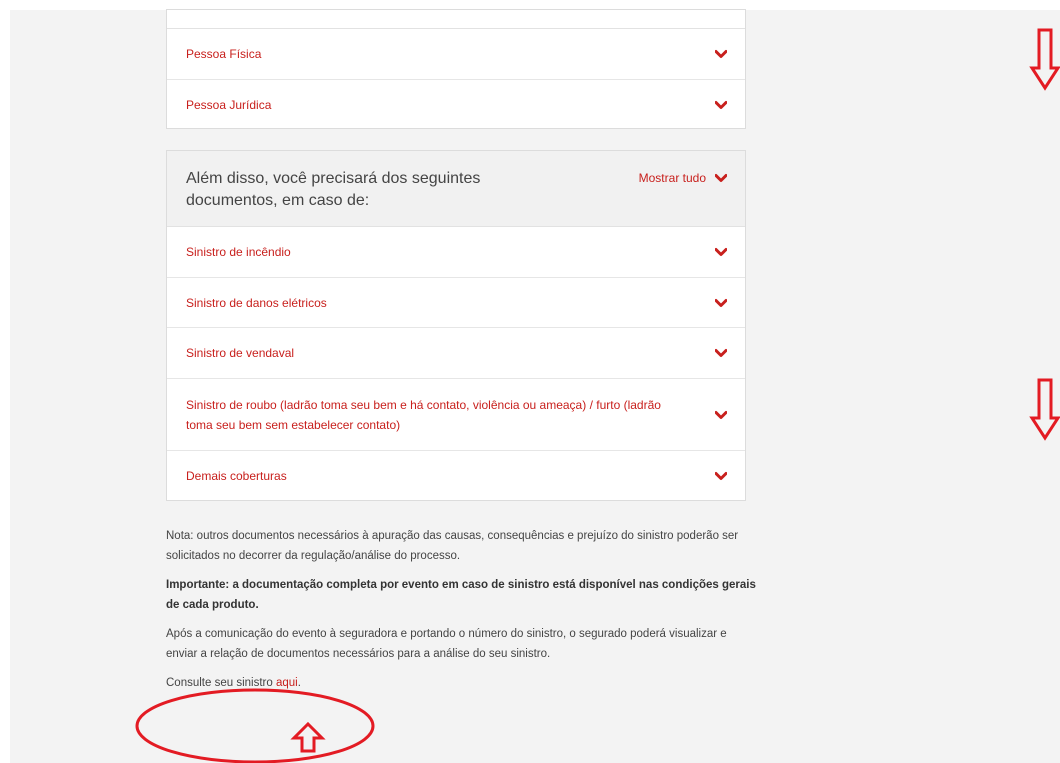 This screenshot has width=1060, height=763. I want to click on annotation-ellipse-icon, so click(255, 725).